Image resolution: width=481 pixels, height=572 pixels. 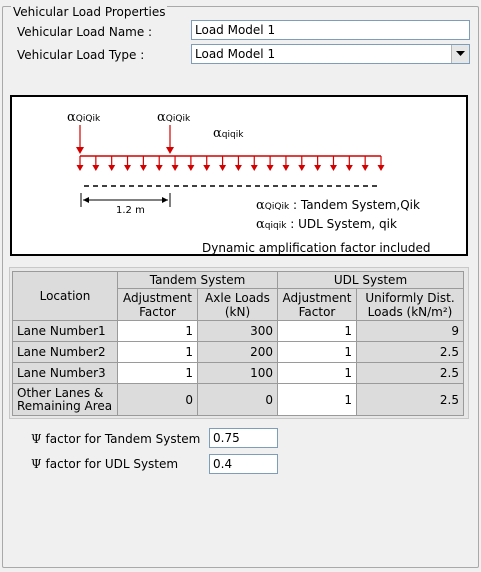 I want to click on psi-udl-label: Ψfactor for UDL System, so click(x=105, y=464).